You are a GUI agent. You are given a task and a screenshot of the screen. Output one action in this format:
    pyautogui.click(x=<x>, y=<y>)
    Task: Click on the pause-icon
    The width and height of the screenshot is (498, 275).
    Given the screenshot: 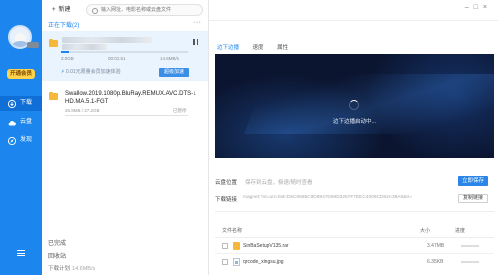 What is the action you would take?
    pyautogui.click(x=195, y=42)
    